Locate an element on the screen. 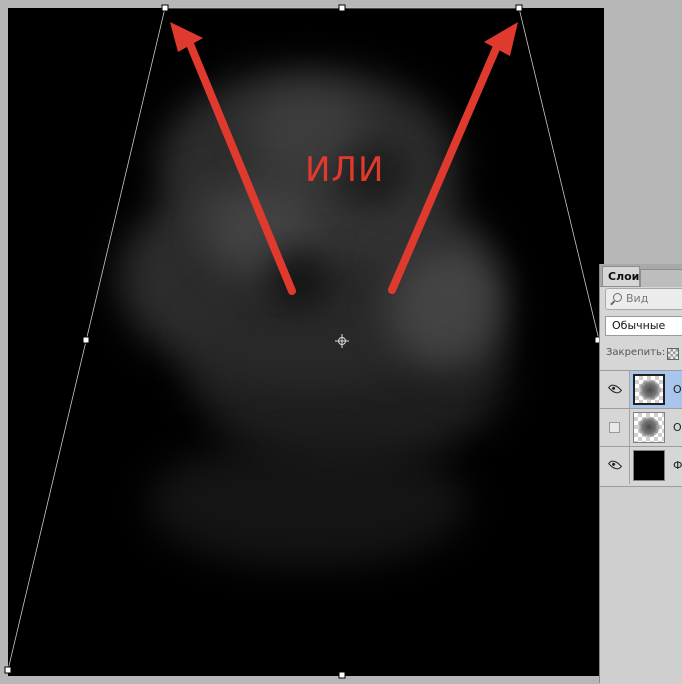  transform-handle-middle-left is located at coordinates (86, 340).